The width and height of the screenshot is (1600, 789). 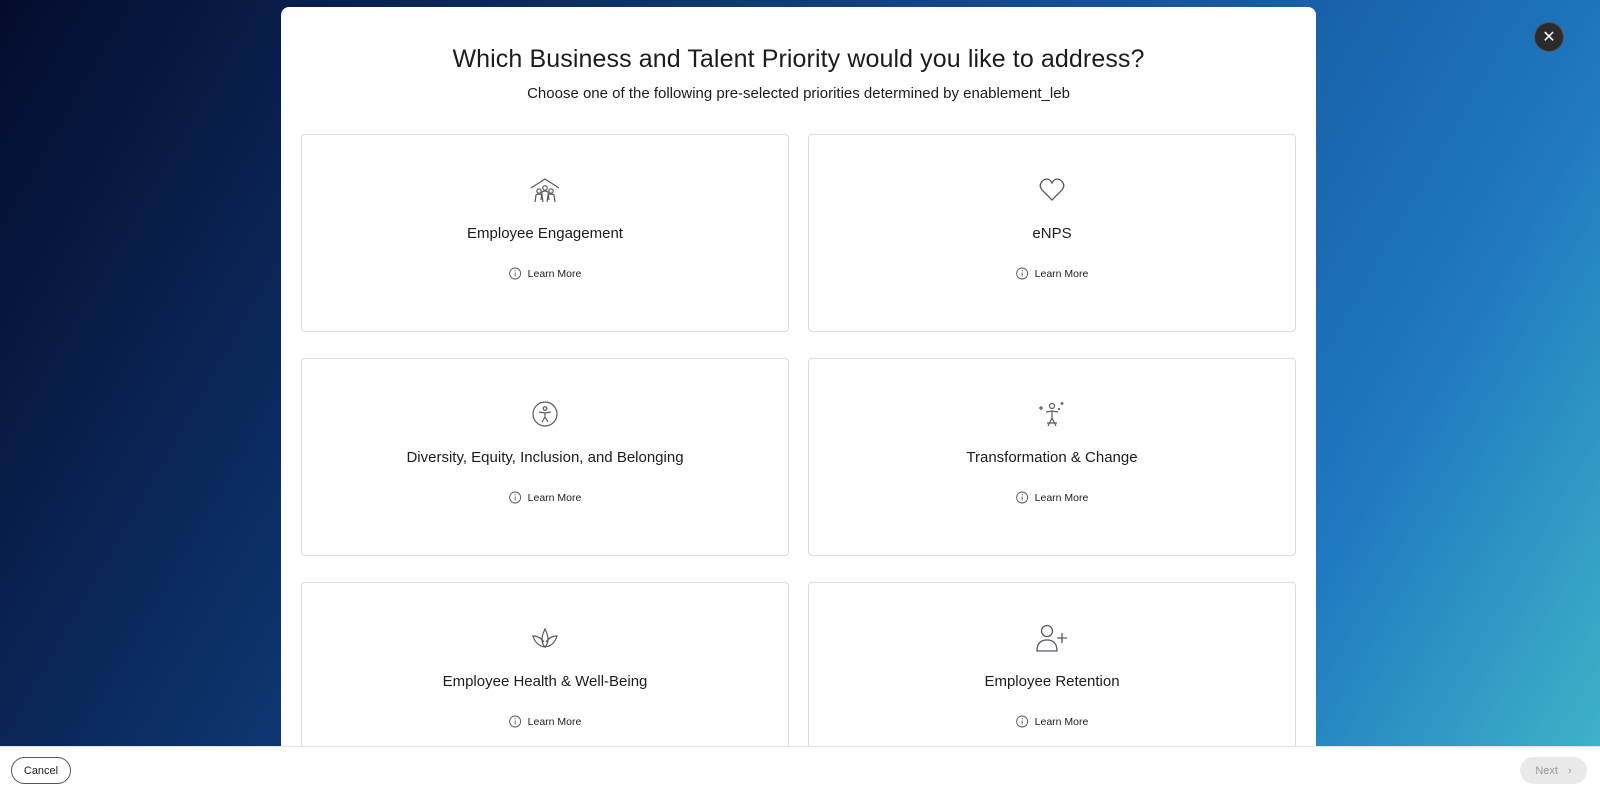 What do you see at coordinates (800, 767) in the screenshot?
I see `footer-bar: Cancel Next ›` at bounding box center [800, 767].